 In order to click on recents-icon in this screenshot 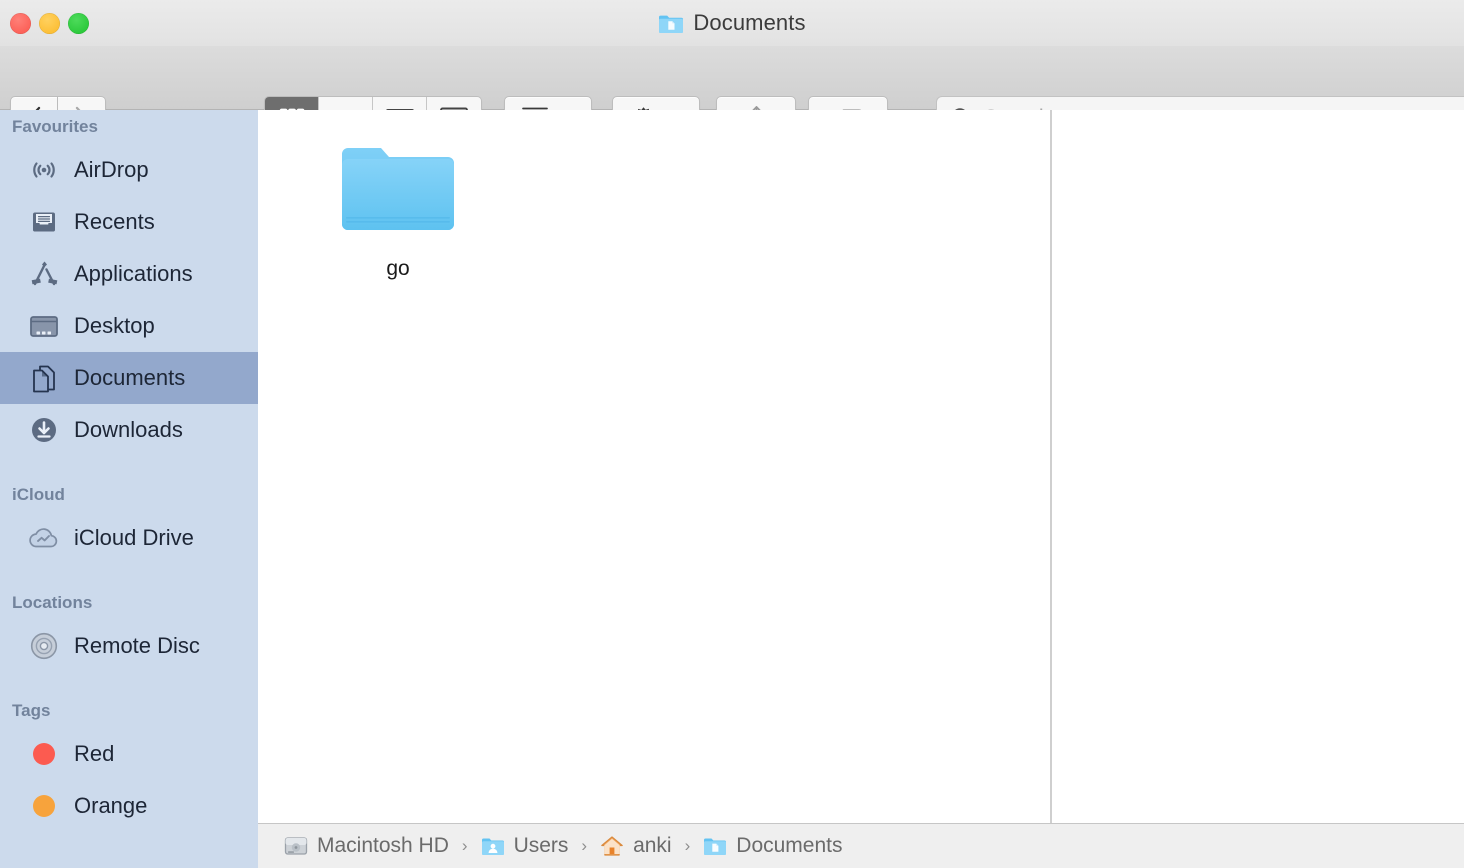, I will do `click(44, 222)`.